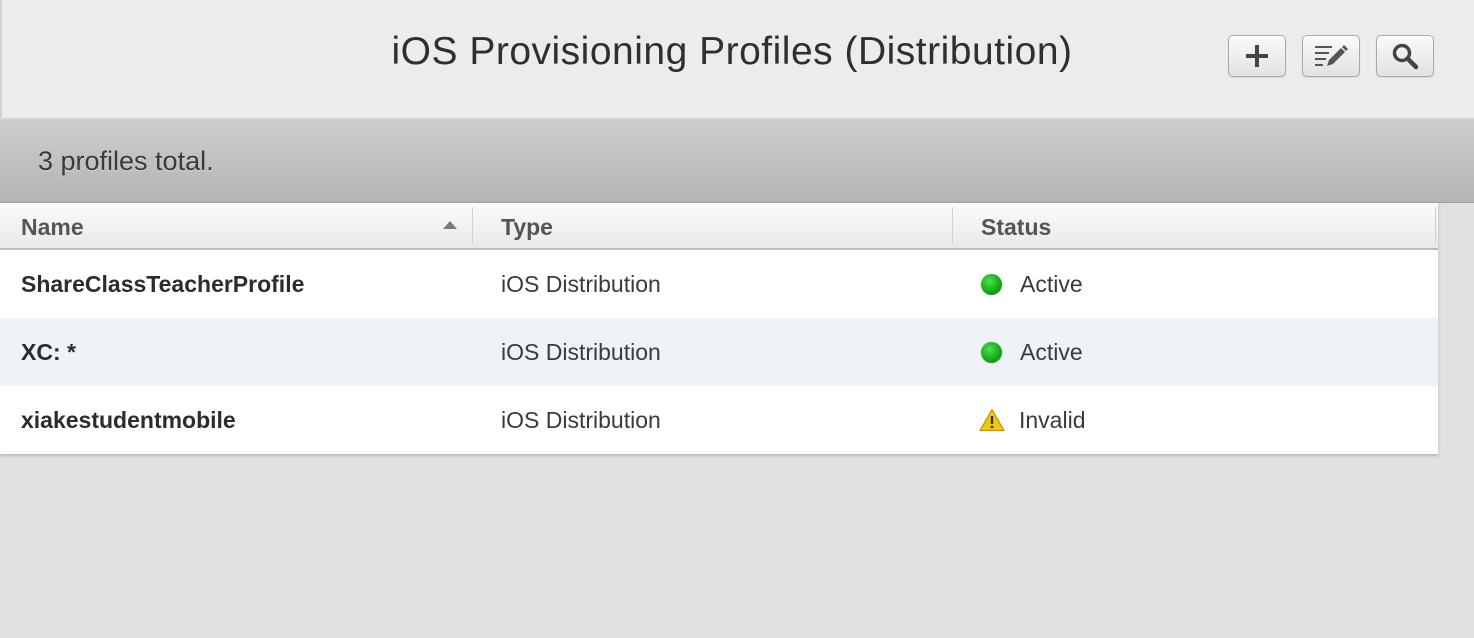 The width and height of the screenshot is (1474, 638). I want to click on search-icon, so click(1405, 56).